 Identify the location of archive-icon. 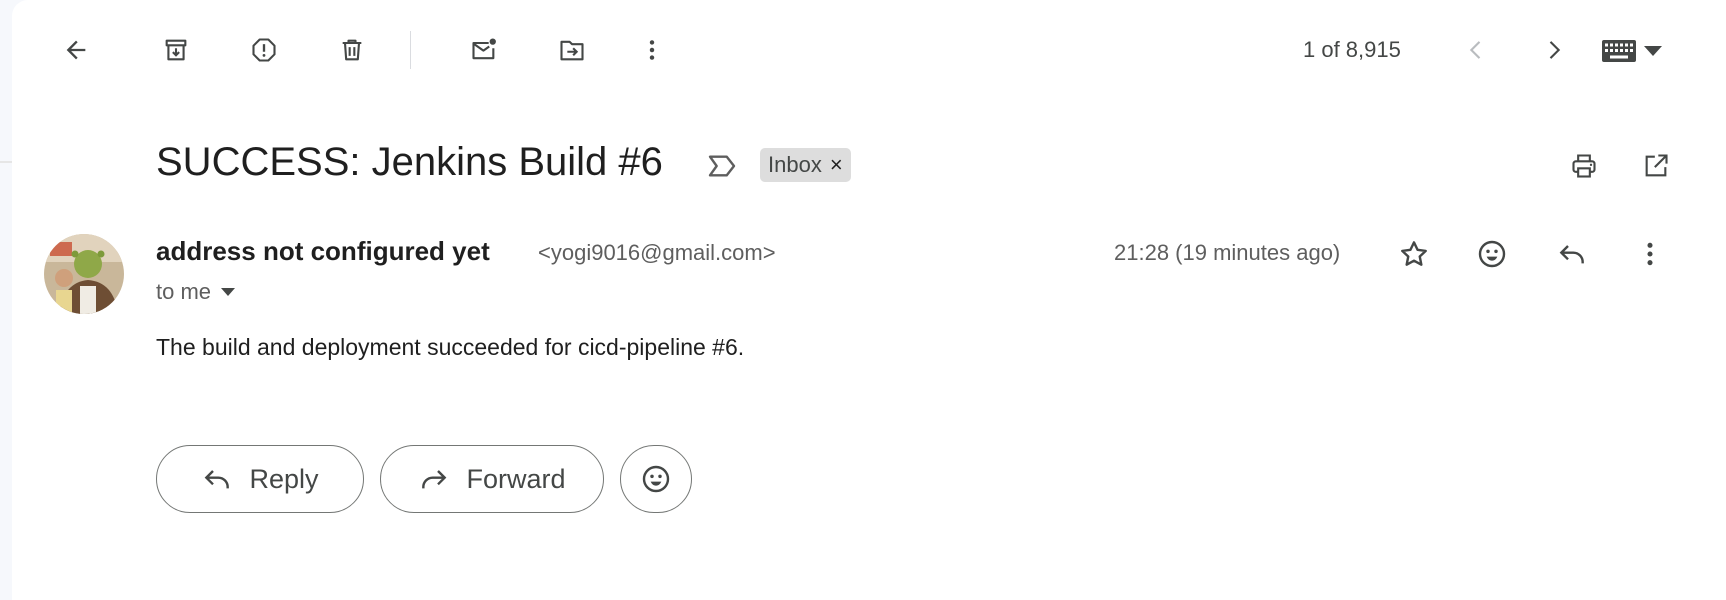
(176, 50).